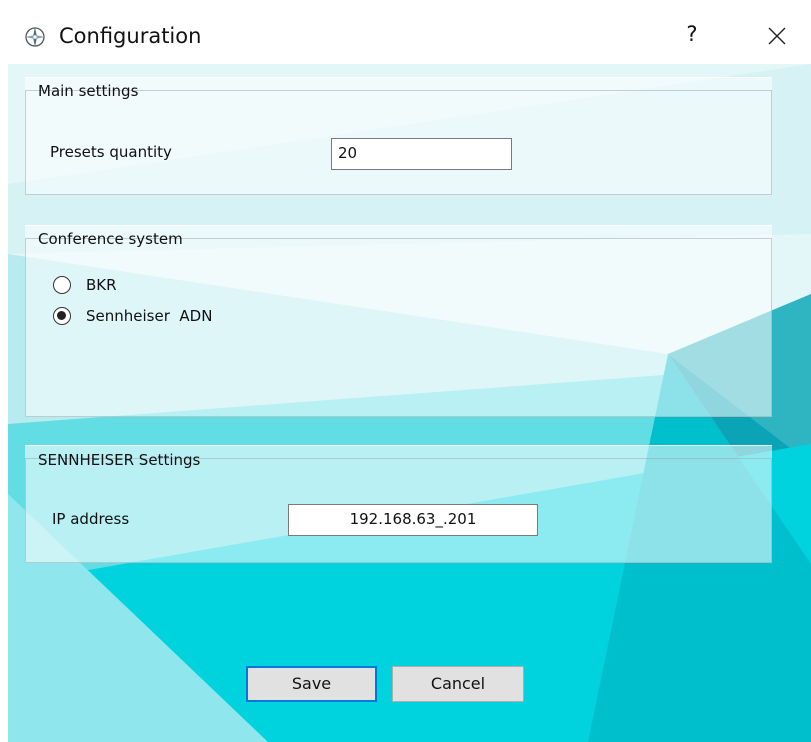  Describe the element at coordinates (110, 239) in the screenshot. I see `conference-system-title: Conference system` at that location.